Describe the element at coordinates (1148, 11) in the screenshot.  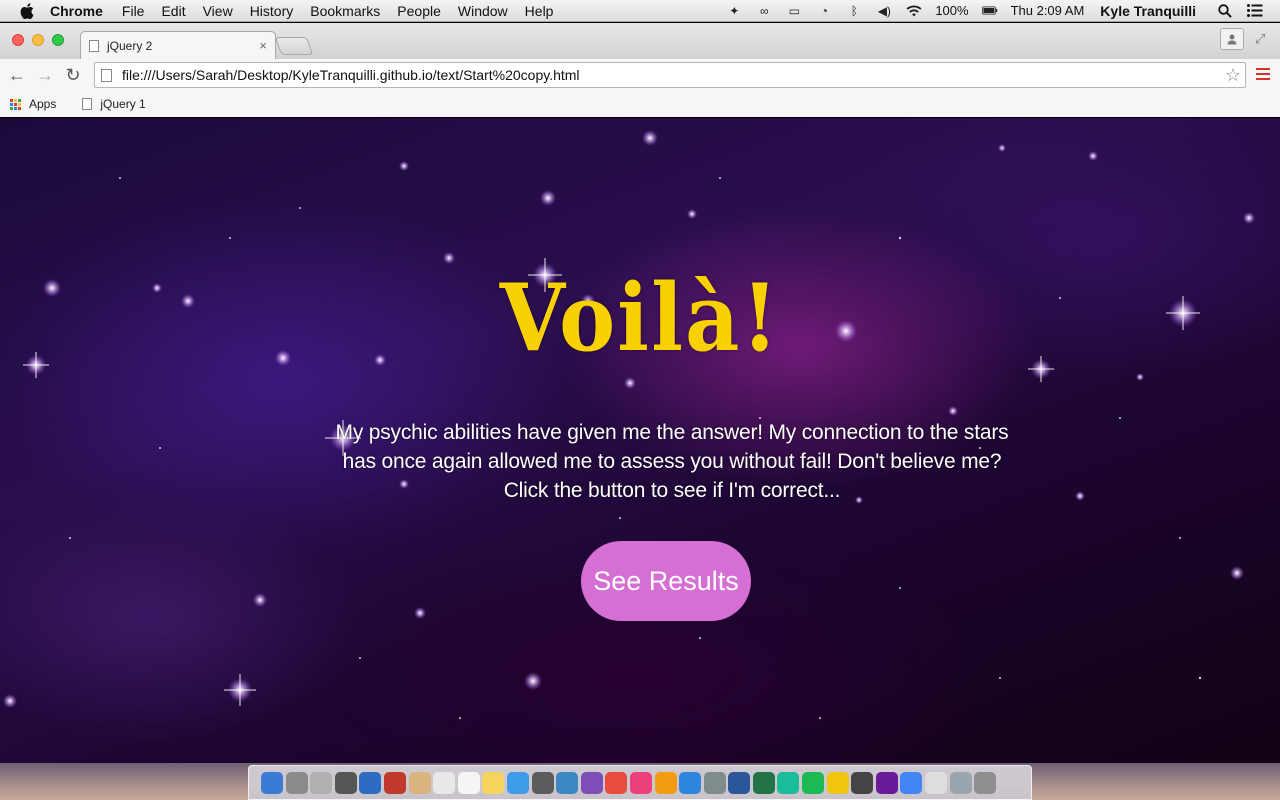
I see `user-name: Kyle Tranquilli` at that location.